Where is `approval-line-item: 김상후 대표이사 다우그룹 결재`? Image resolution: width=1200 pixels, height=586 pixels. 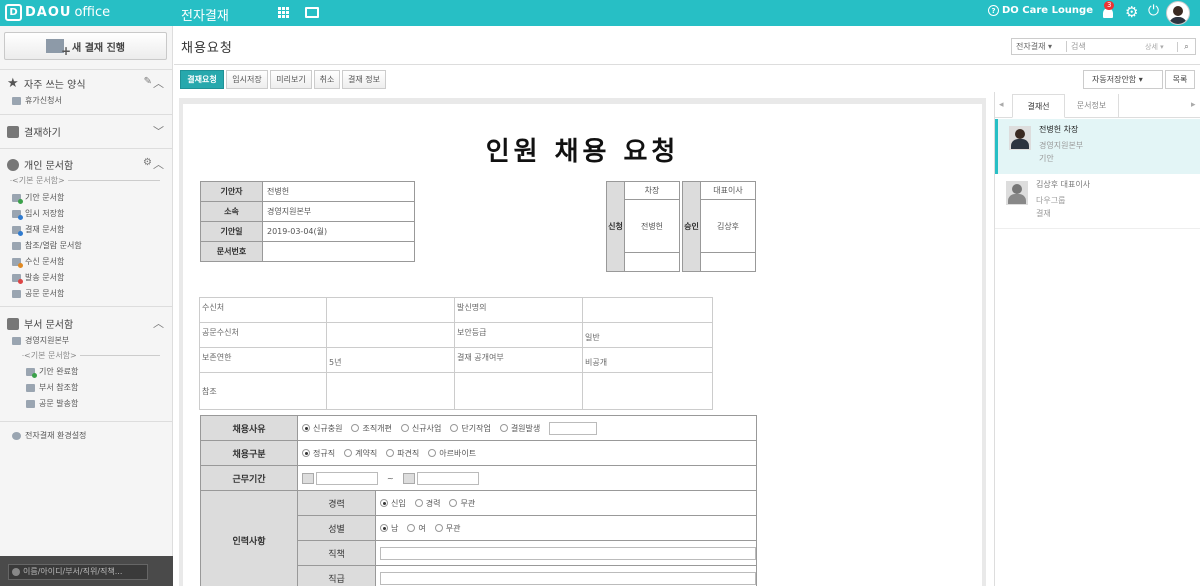 approval-line-item: 김상후 대표이사 다우그룹 결재 is located at coordinates (1097, 201).